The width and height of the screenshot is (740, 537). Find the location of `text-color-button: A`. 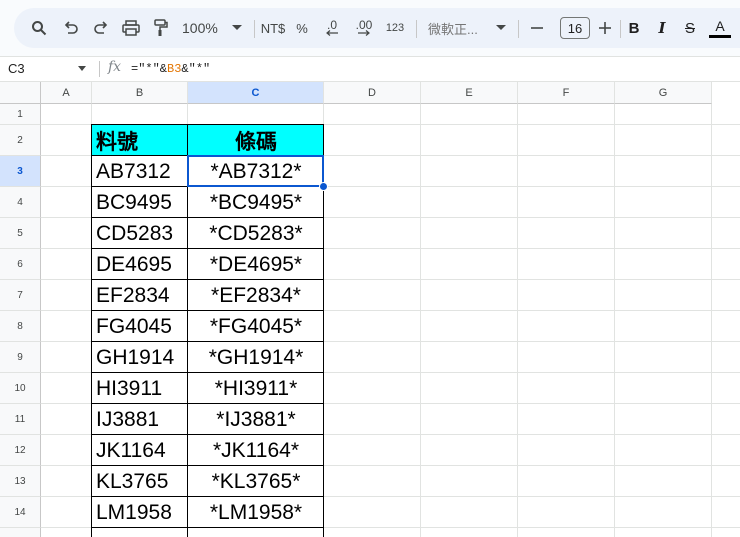

text-color-button: A is located at coordinates (720, 28).